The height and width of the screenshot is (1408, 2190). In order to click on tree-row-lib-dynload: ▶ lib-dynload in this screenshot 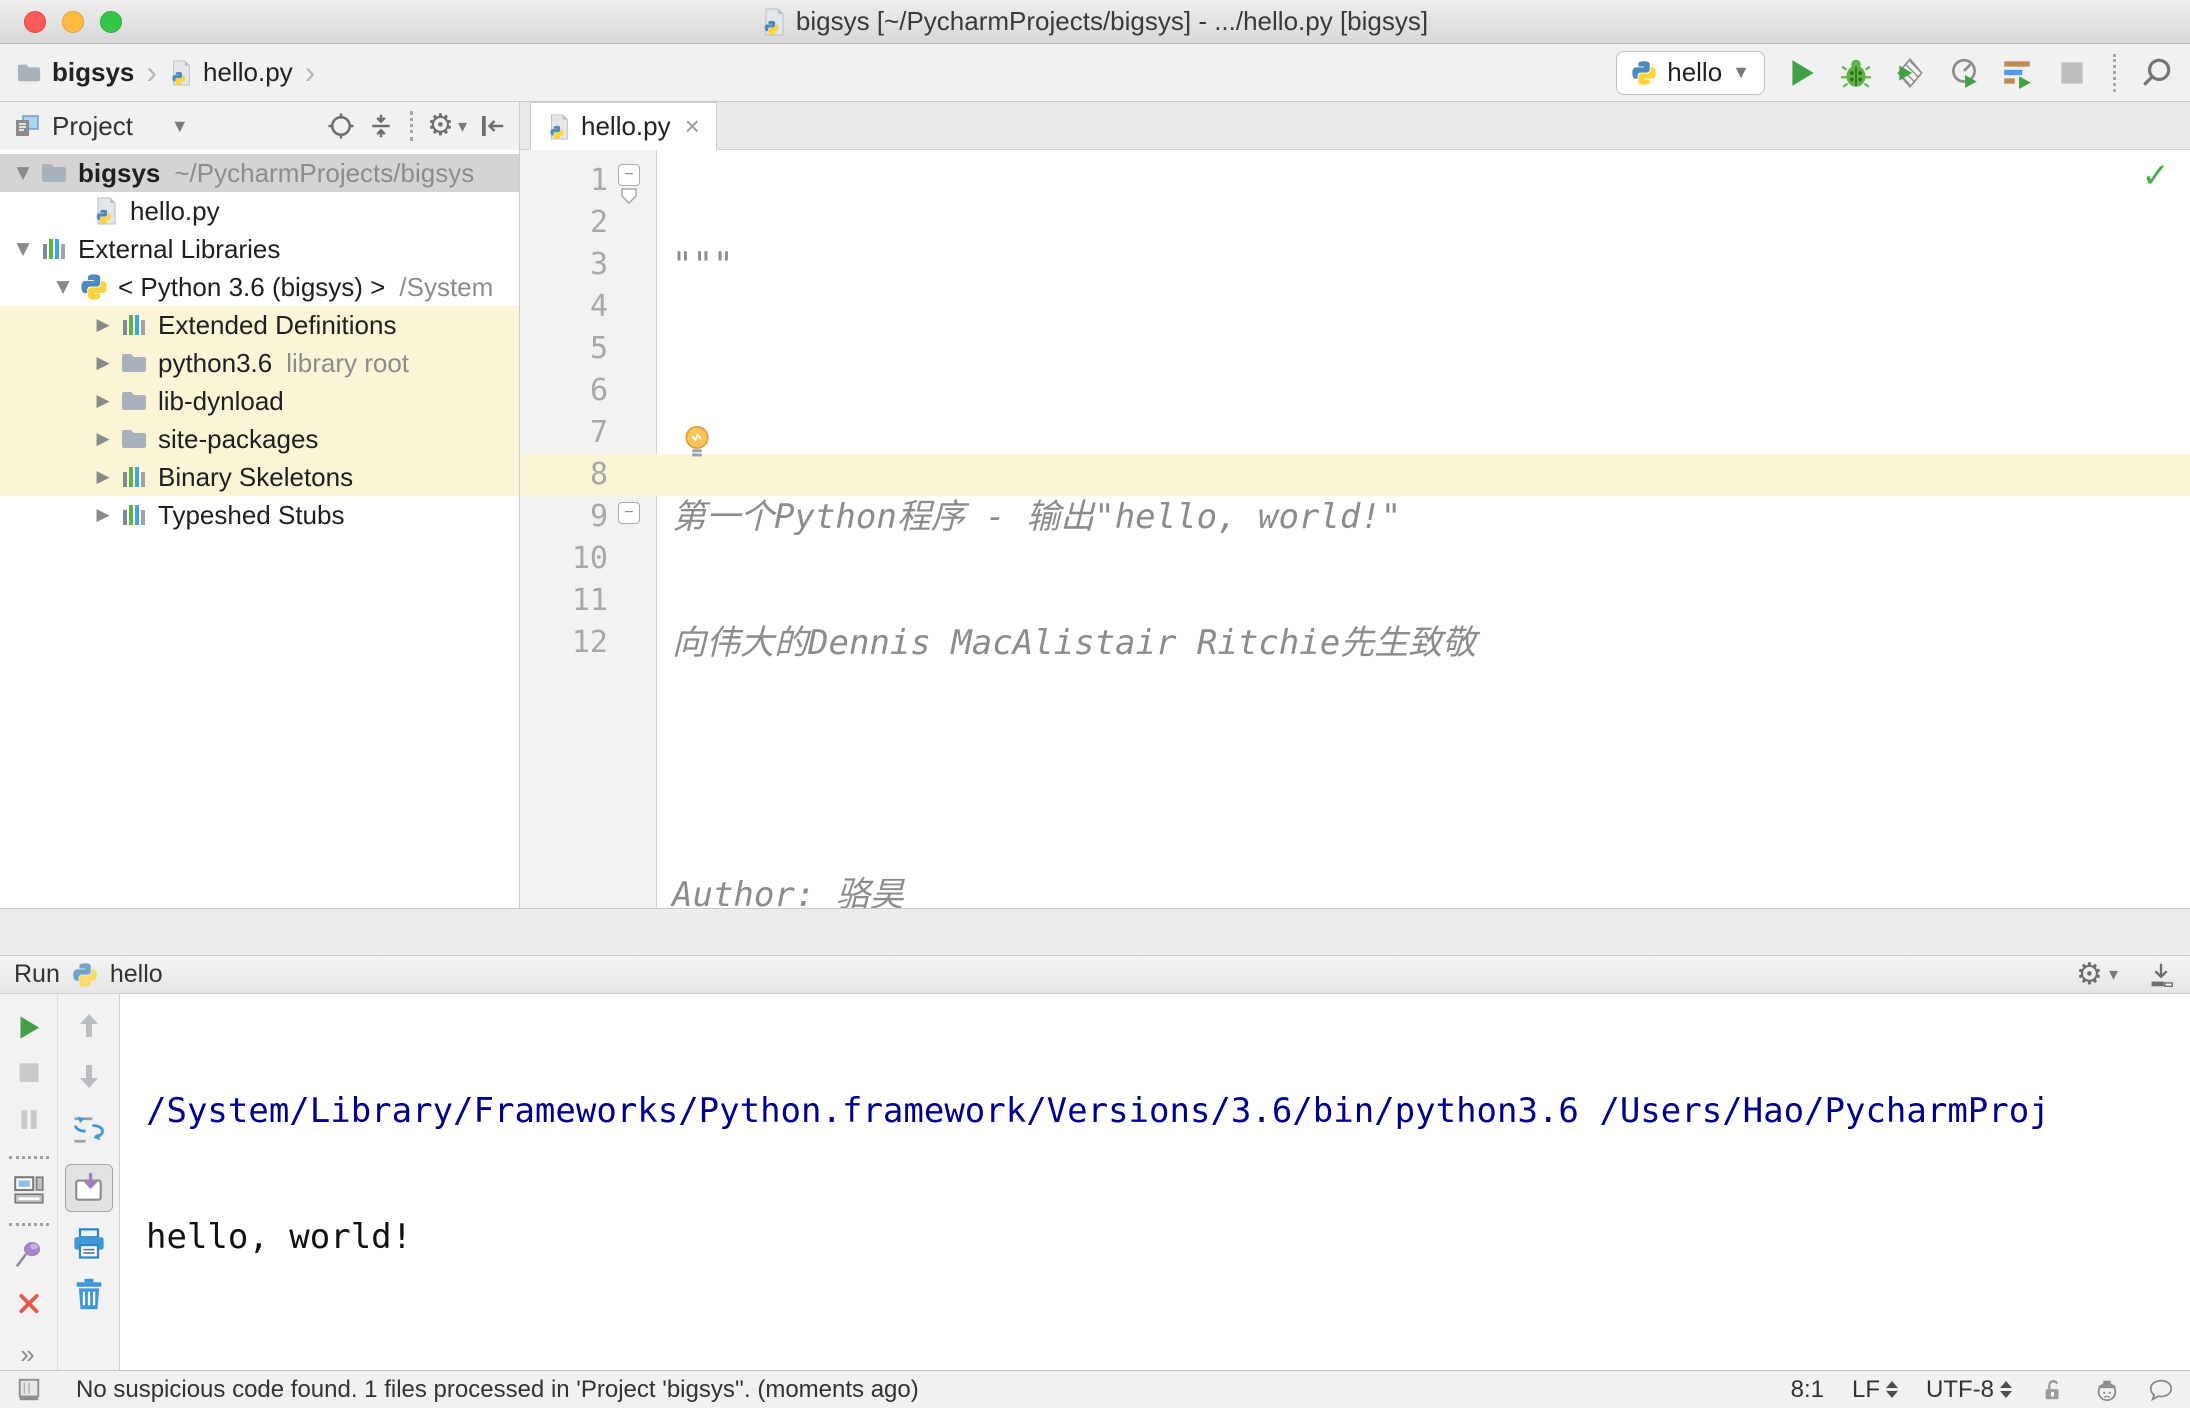, I will do `click(259, 401)`.